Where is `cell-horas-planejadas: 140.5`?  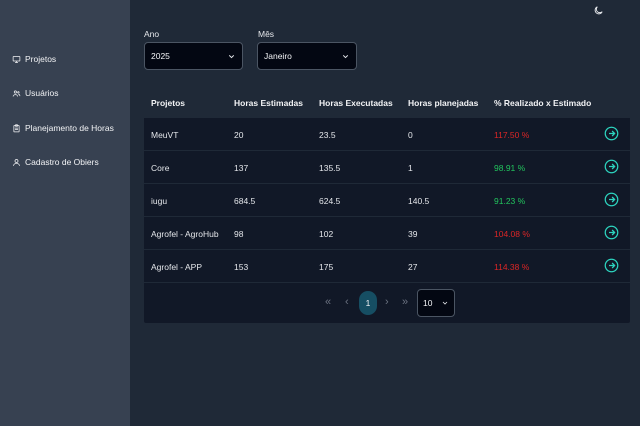
cell-horas-planejadas: 140.5 is located at coordinates (419, 201).